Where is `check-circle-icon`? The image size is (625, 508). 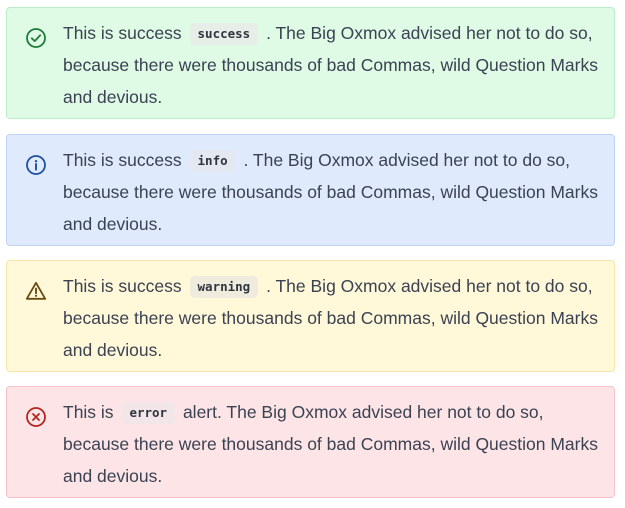 check-circle-icon is located at coordinates (36, 38).